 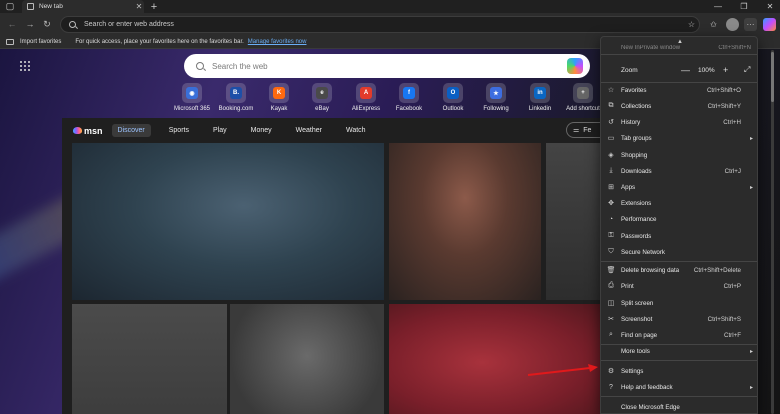 I want to click on menu-item-shortcut: Ctrl+Shift+S, so click(x=724, y=319).